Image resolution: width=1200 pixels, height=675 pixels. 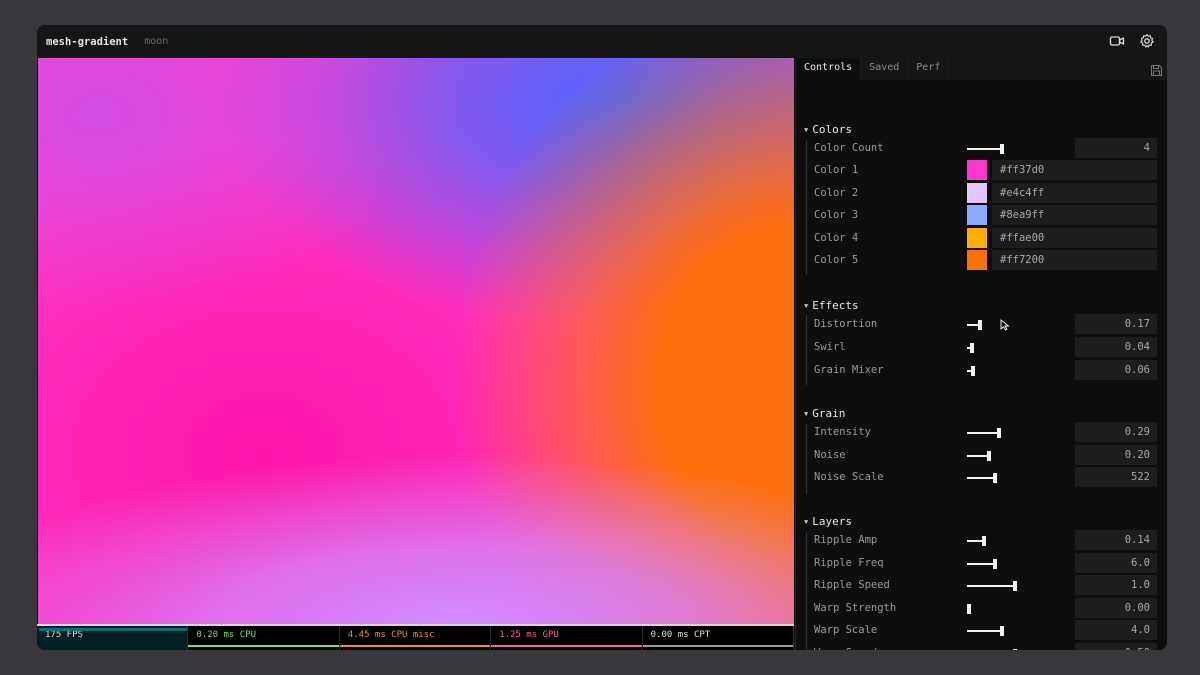 I want to click on section-header-layers: ▼ Layers, so click(x=828, y=521).